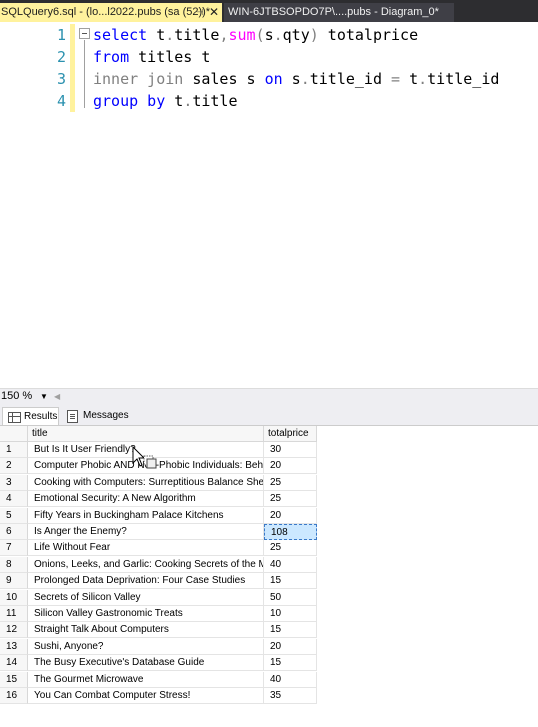  What do you see at coordinates (14, 663) in the screenshot?
I see `row-number: 14` at bounding box center [14, 663].